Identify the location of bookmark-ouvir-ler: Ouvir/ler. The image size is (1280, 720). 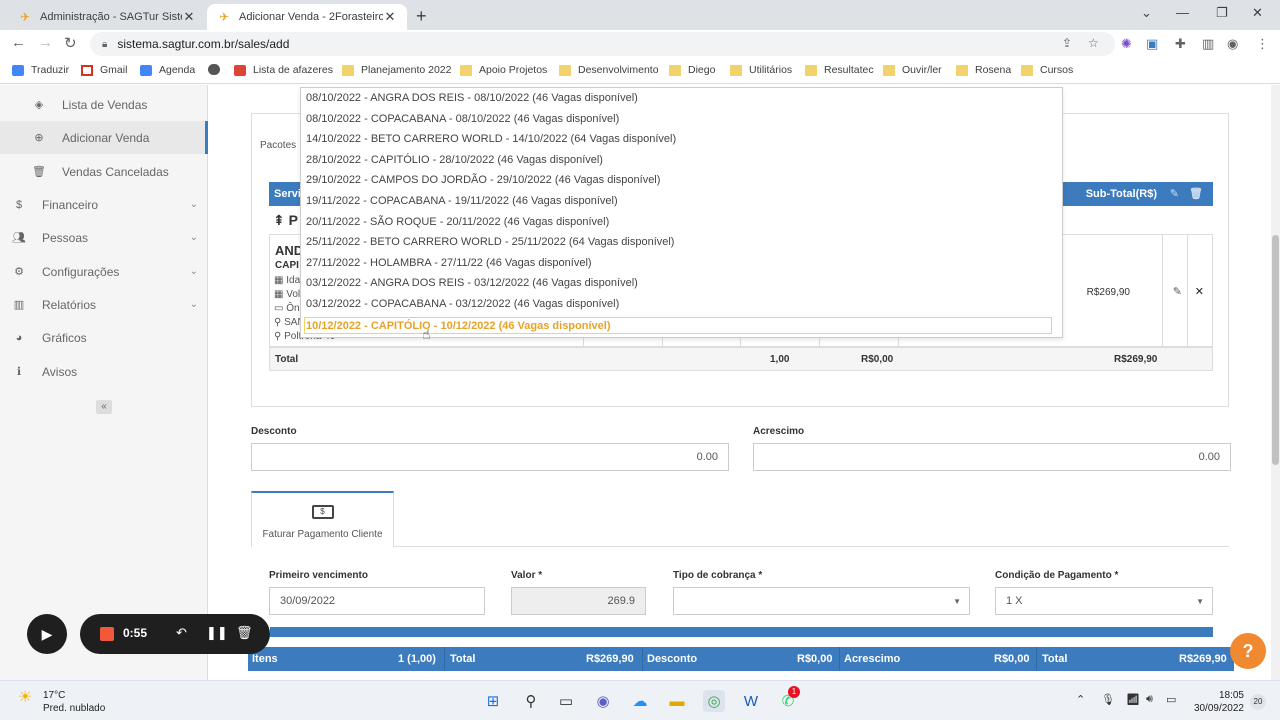
(912, 70).